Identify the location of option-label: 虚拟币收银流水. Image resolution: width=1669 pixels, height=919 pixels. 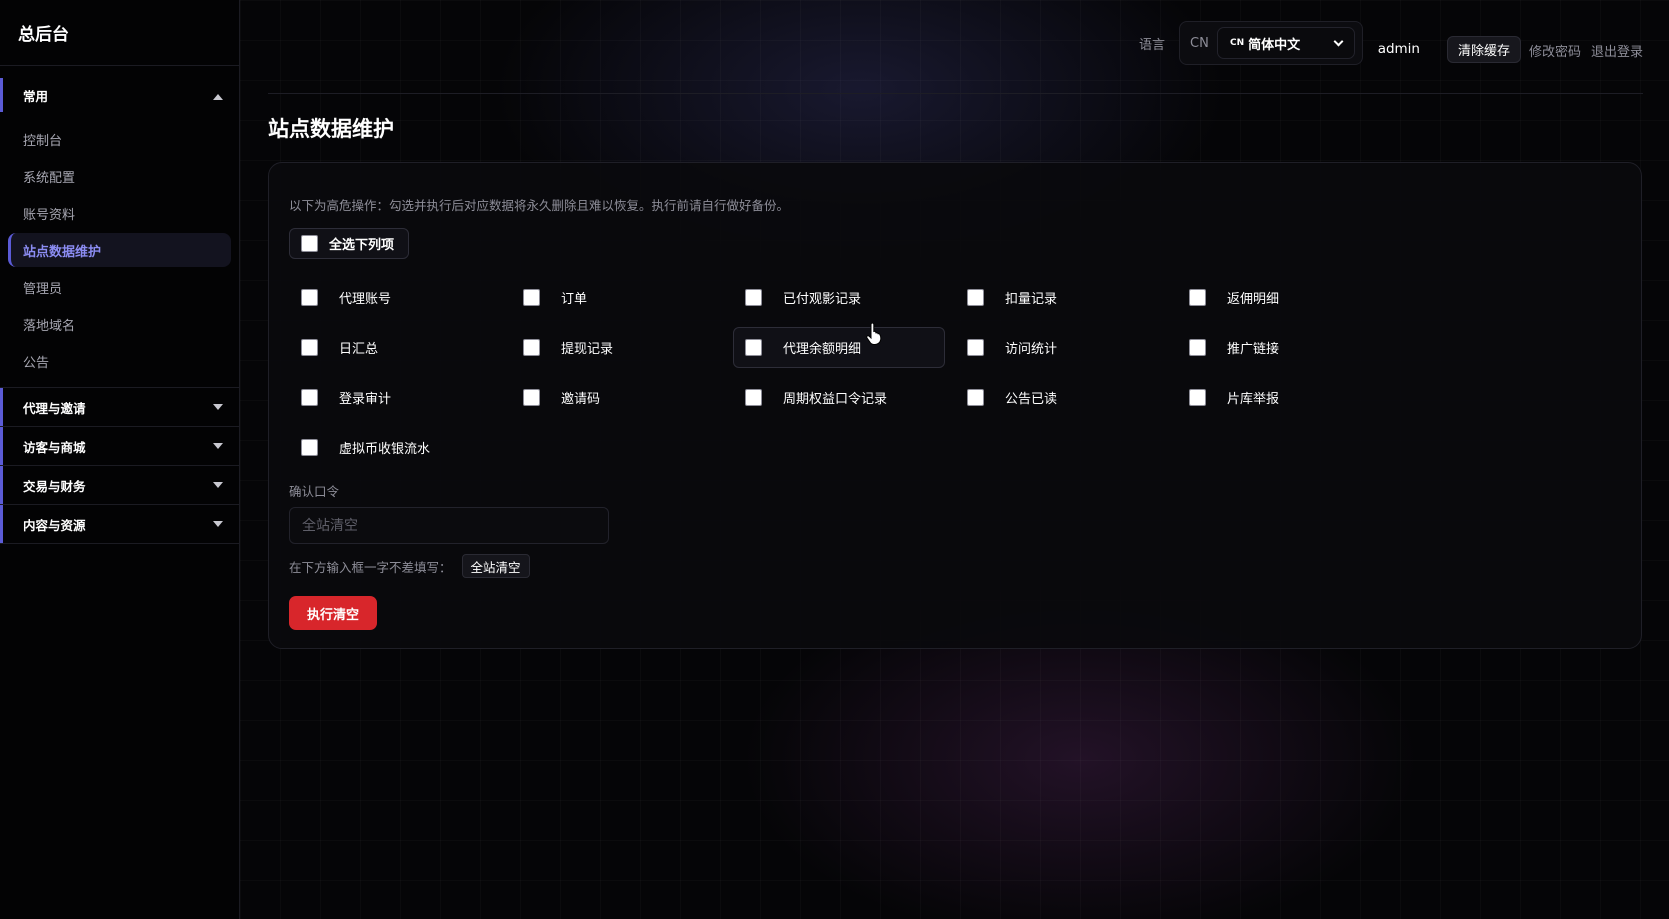
(385, 449).